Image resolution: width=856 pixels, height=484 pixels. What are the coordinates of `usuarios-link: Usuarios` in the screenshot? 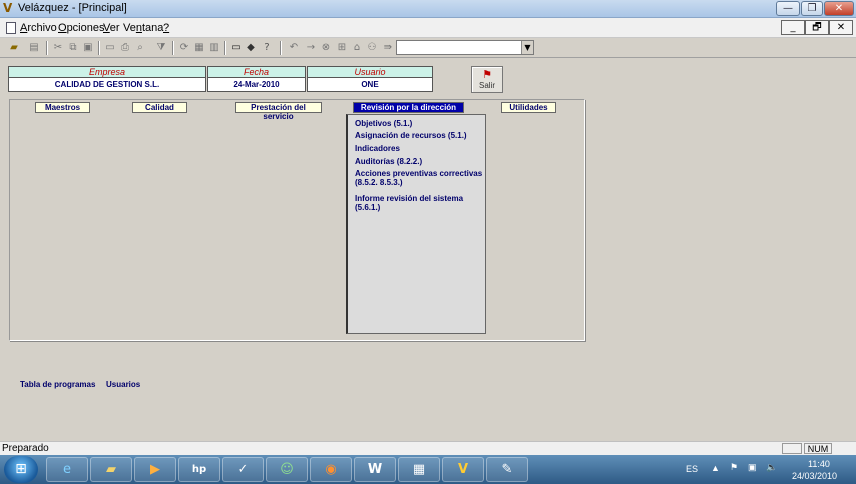 It's located at (123, 384).